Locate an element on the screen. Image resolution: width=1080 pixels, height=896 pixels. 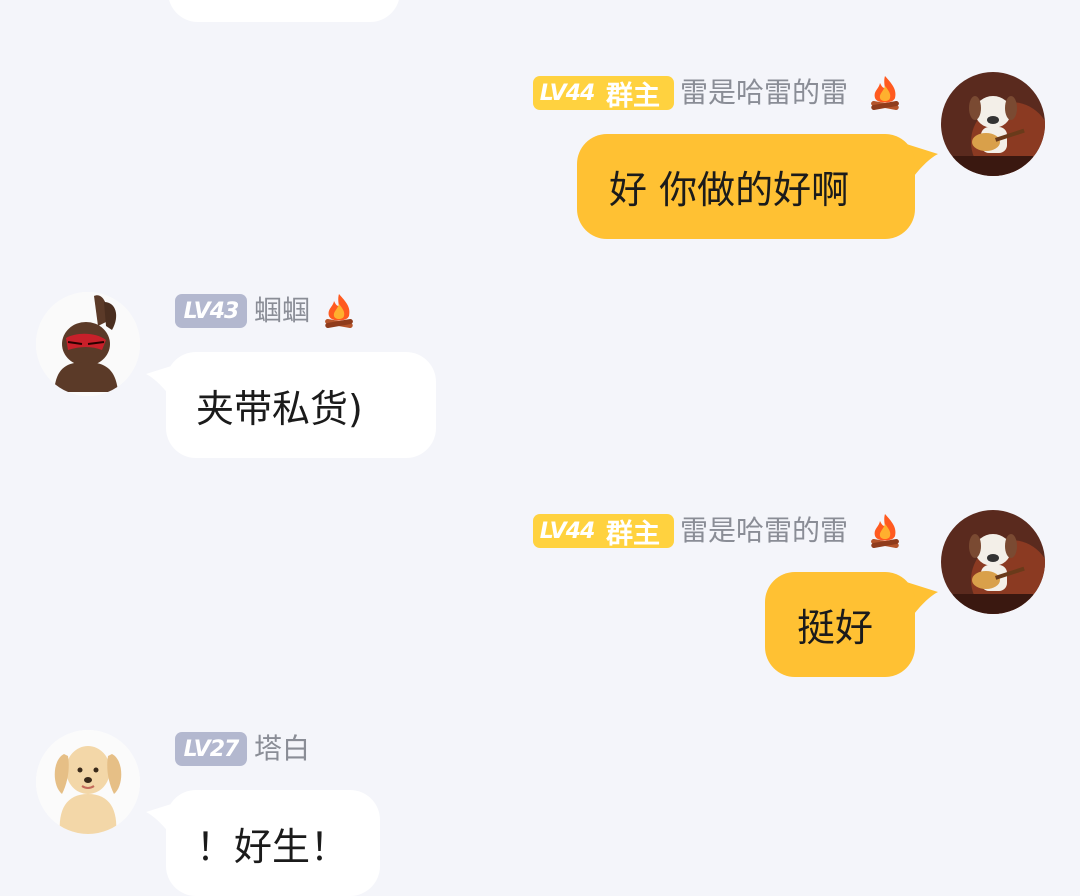
level-badge: LV27 is located at coordinates (211, 749).